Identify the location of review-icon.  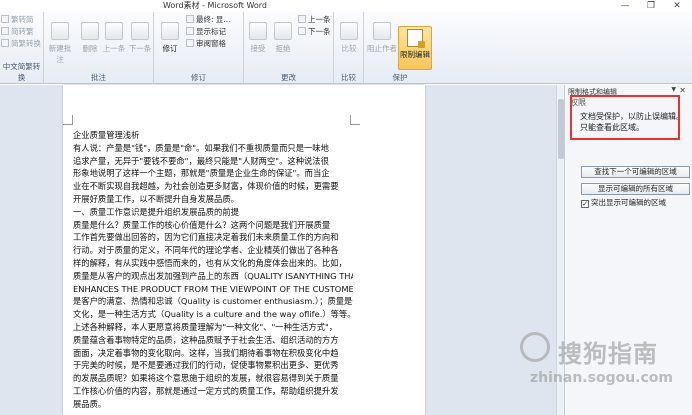
(190, 19).